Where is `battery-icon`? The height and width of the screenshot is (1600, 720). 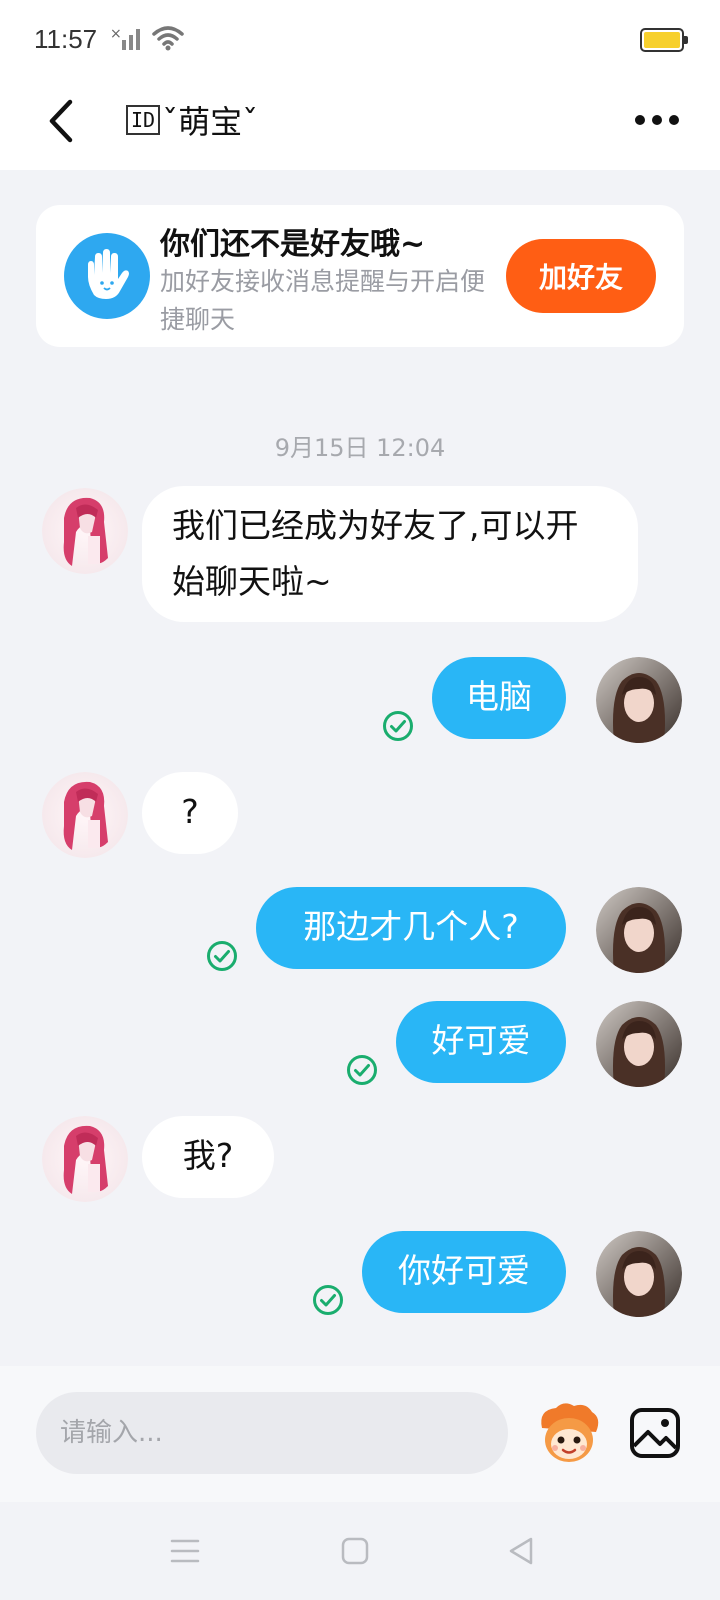 battery-icon is located at coordinates (664, 40).